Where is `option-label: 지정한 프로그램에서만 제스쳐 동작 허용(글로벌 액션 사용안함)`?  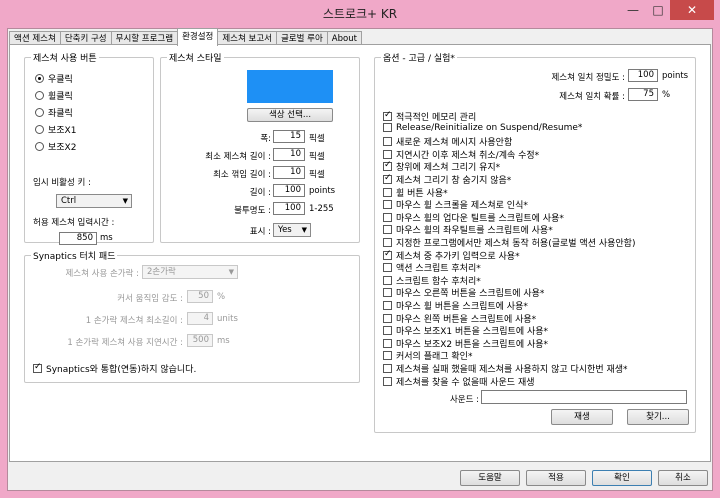
option-label: 지정한 프로그램에서만 제스쳐 동작 허용(글로벌 액션 사용안함) is located at coordinates (516, 244).